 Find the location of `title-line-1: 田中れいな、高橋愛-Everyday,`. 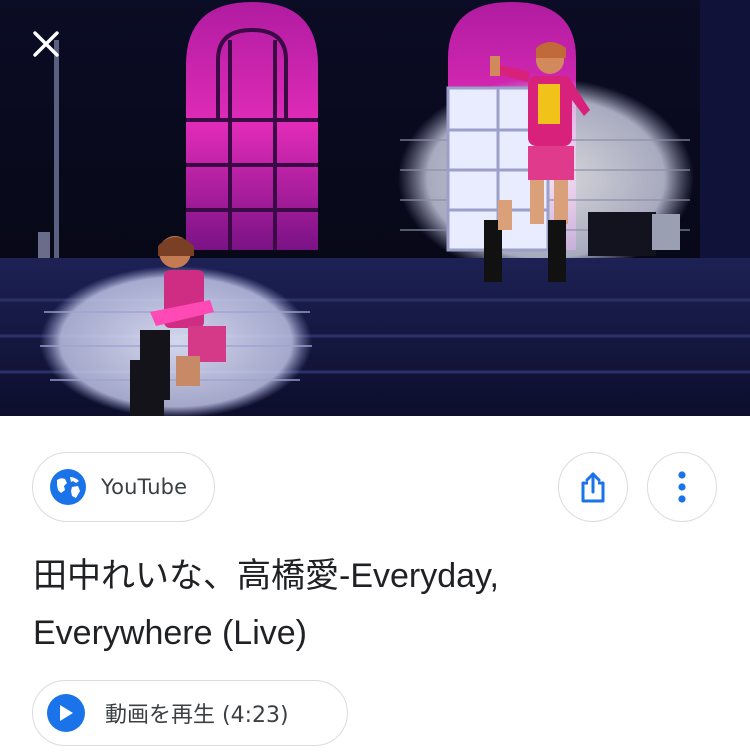

title-line-1: 田中れいな、高橋愛-Everyday, is located at coordinates (266, 576).